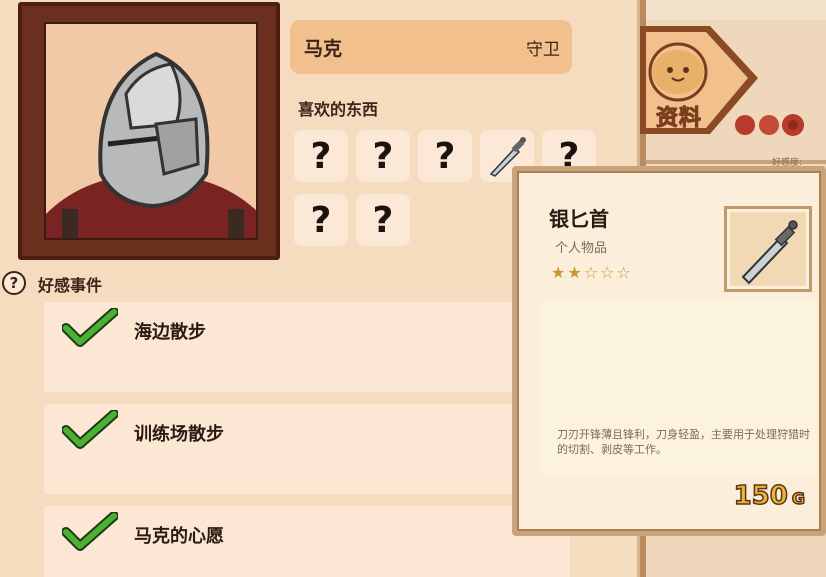 This screenshot has width=826, height=577. Describe the element at coordinates (679, 387) in the screenshot. I see `item-description-box: 刀刃开锋薄且锋利，刀身轻盈，主要用于处理狩猎时的切割、剥皮等工作。` at that location.